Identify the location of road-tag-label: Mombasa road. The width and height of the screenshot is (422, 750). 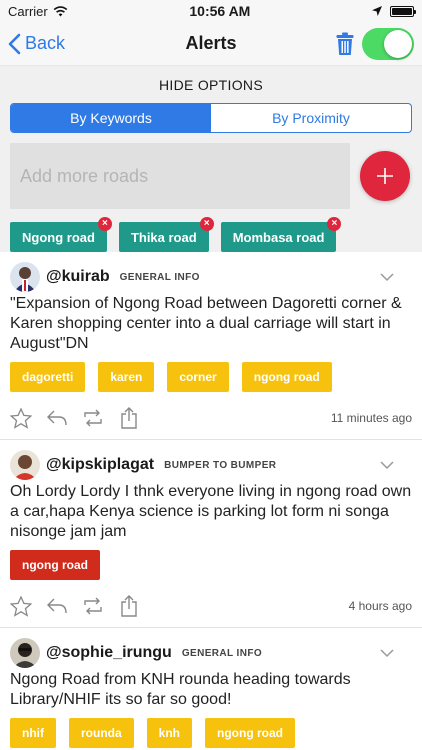
(278, 237).